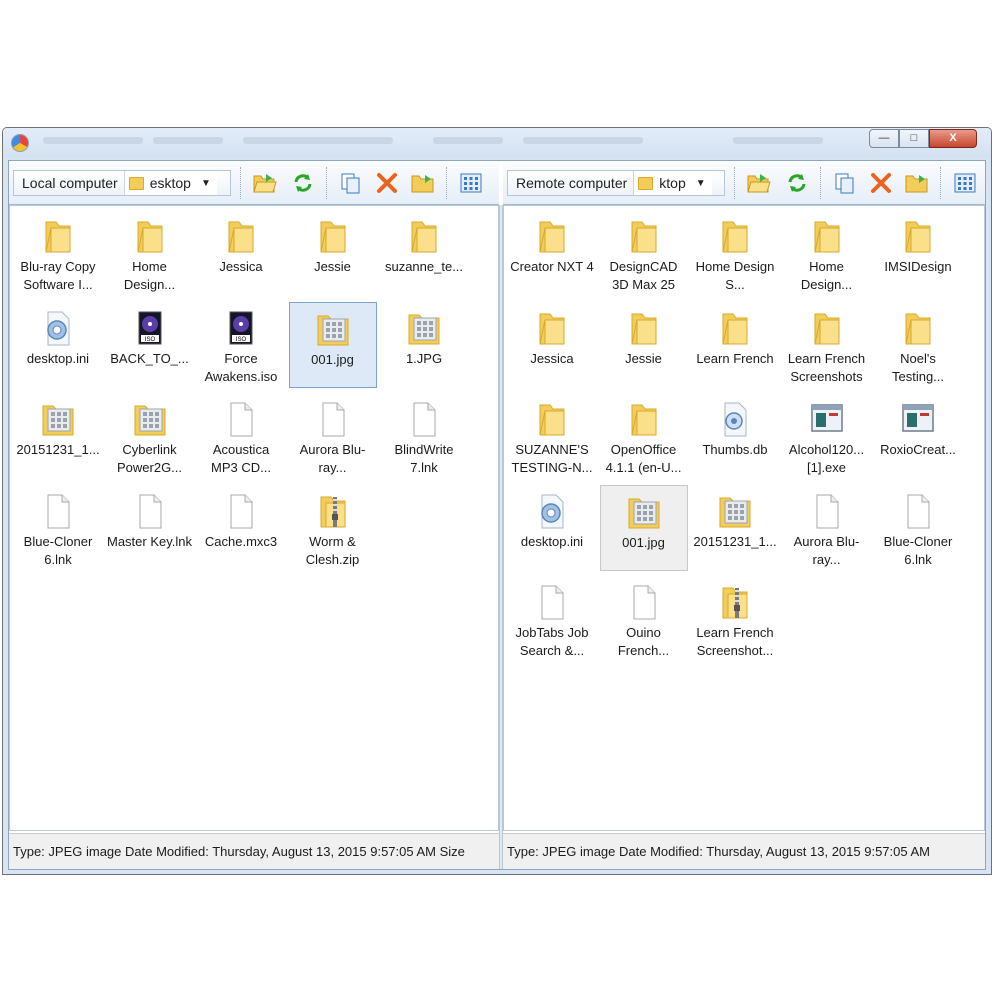 Image resolution: width=1000 pixels, height=1000 pixels. Describe the element at coordinates (149, 541) in the screenshot. I see `file-item-label: Master Key.lnk` at that location.